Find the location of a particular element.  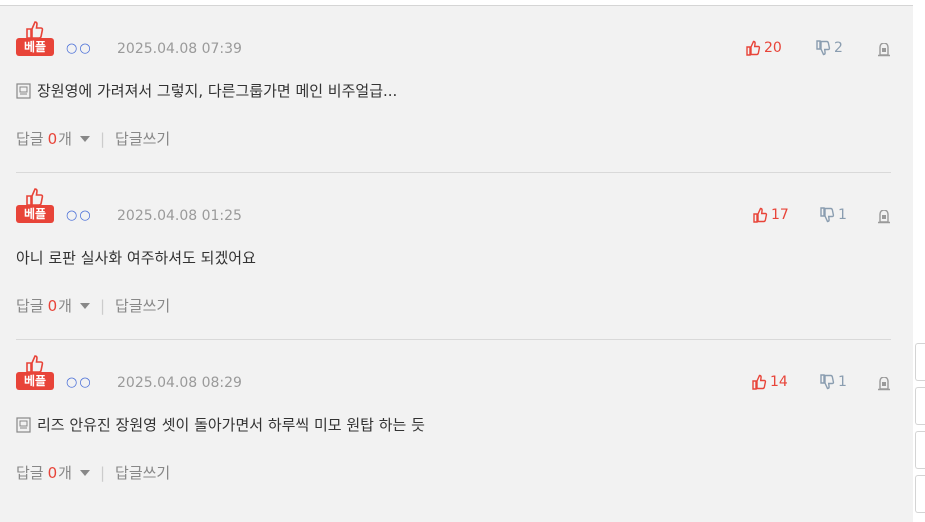

downvote-button: 2 is located at coordinates (829, 48).